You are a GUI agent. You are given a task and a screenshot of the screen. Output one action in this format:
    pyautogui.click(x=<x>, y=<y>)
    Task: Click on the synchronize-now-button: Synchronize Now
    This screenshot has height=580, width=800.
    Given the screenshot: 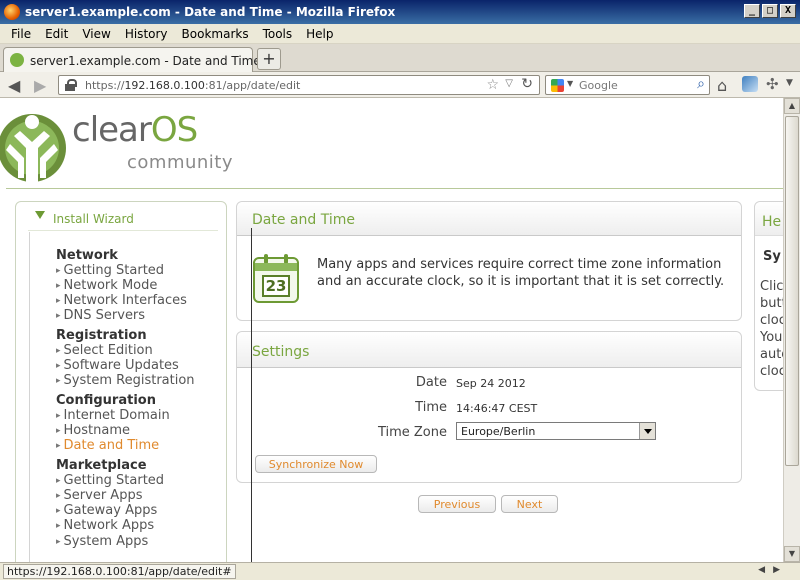 What is the action you would take?
    pyautogui.click(x=316, y=464)
    